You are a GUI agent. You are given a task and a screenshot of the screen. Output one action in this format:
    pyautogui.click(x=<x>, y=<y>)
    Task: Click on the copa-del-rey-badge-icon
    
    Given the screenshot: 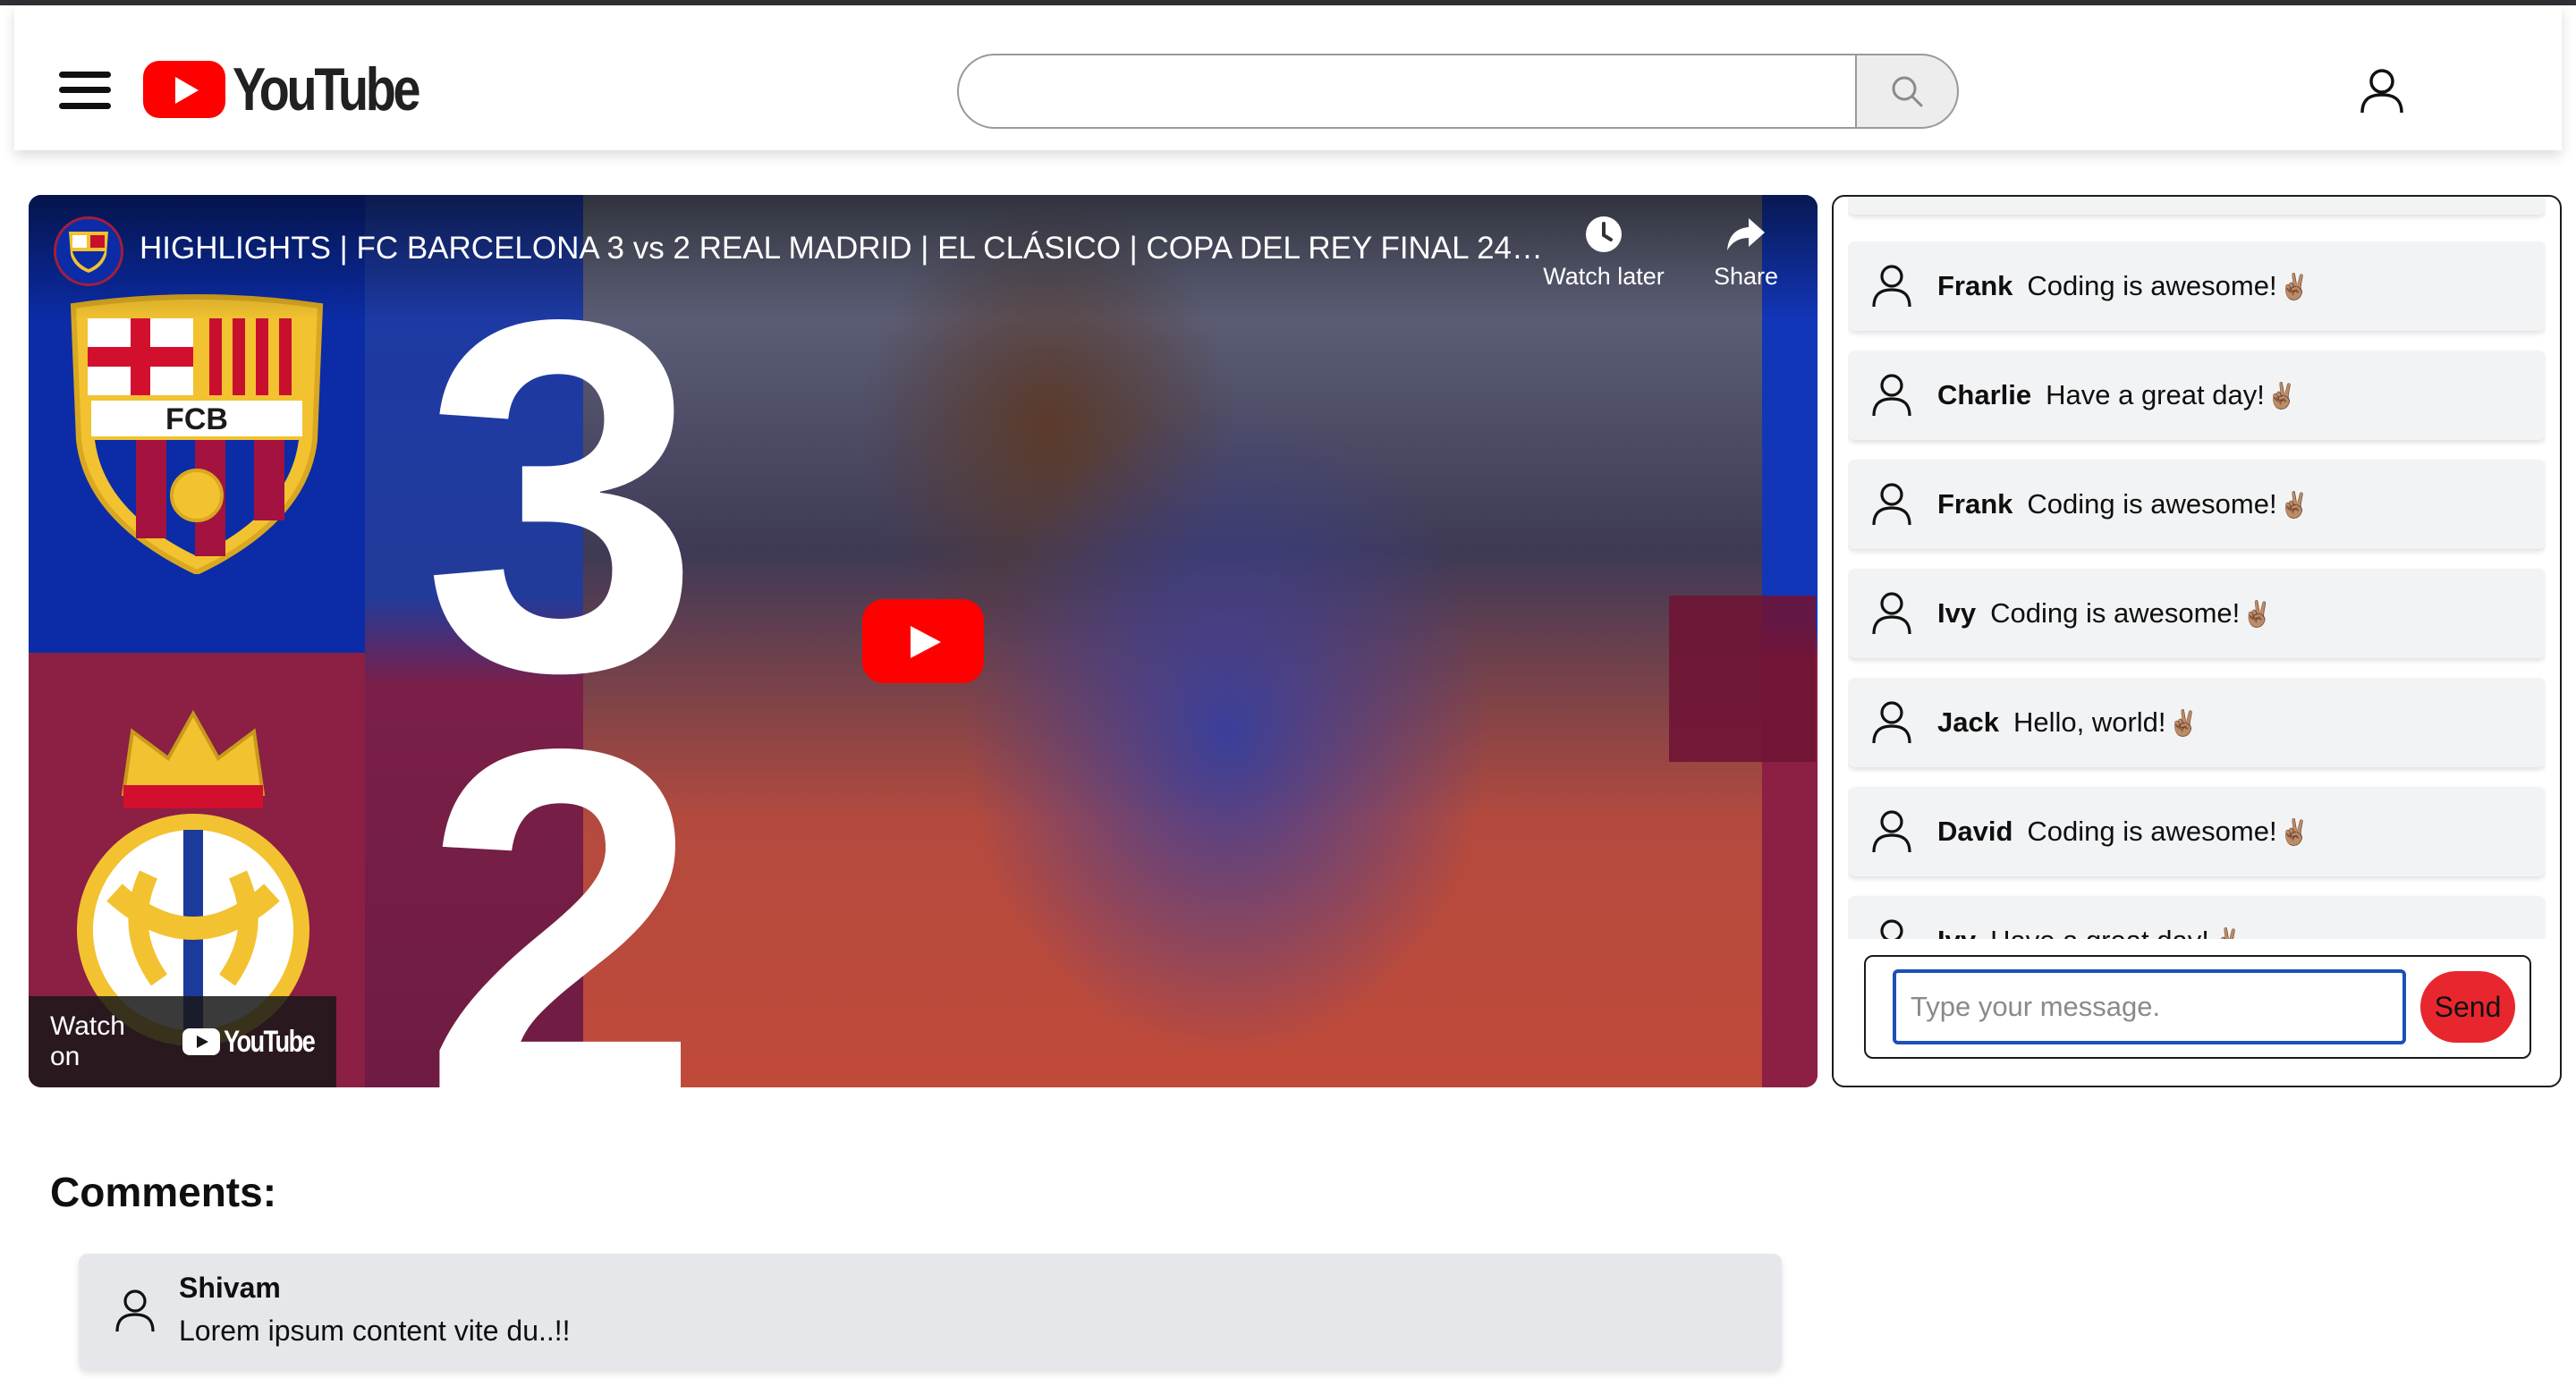 What is the action you would take?
    pyautogui.click(x=1742, y=679)
    